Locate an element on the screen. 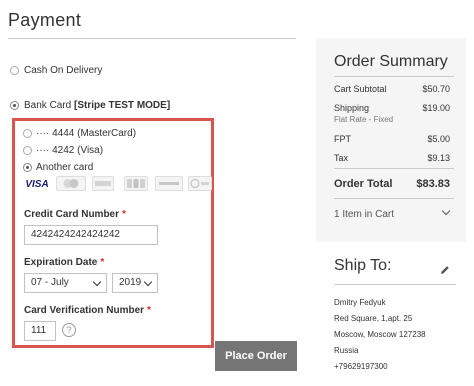 The image size is (474, 386). summary-row-label: Shipping is located at coordinates (352, 108).